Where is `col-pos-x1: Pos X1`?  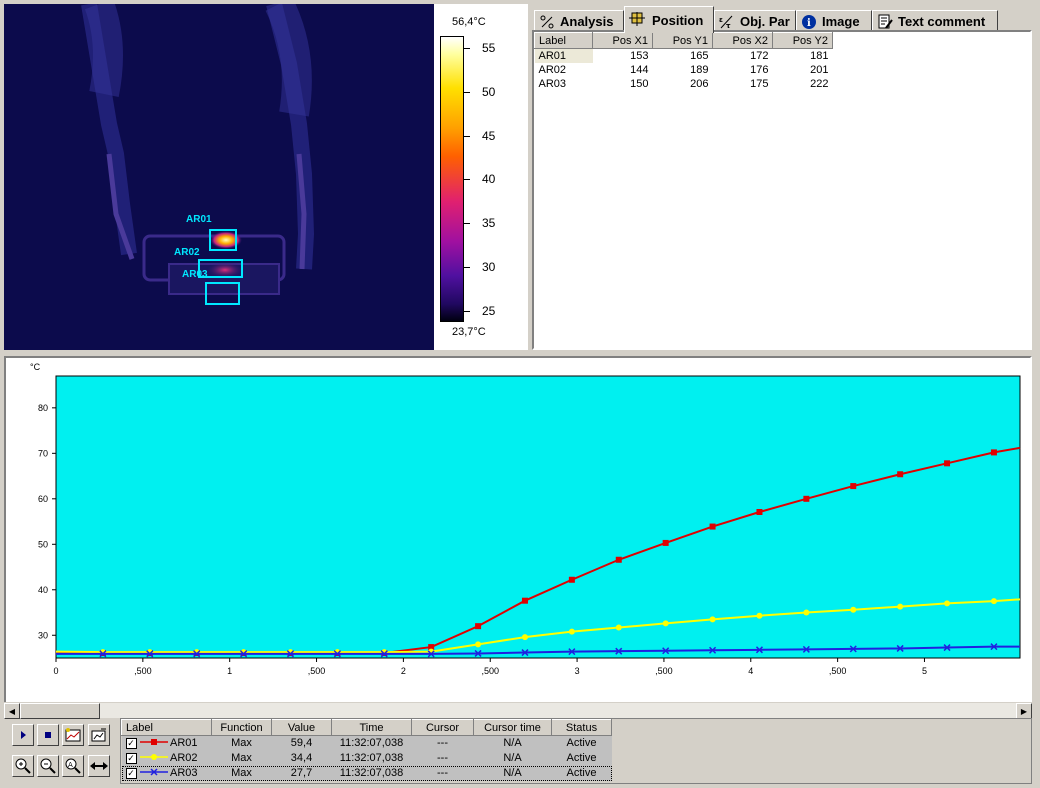
col-pos-x1: Pos X1 is located at coordinates (622, 40).